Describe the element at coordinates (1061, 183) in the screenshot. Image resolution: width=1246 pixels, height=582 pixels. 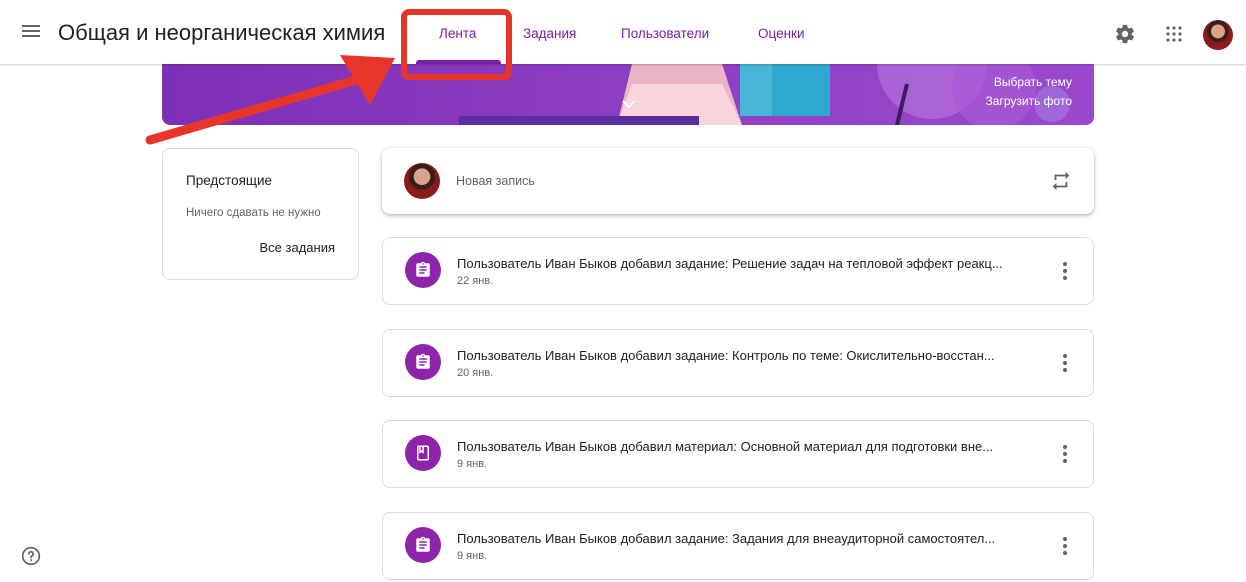
I see `repost-icon` at that location.